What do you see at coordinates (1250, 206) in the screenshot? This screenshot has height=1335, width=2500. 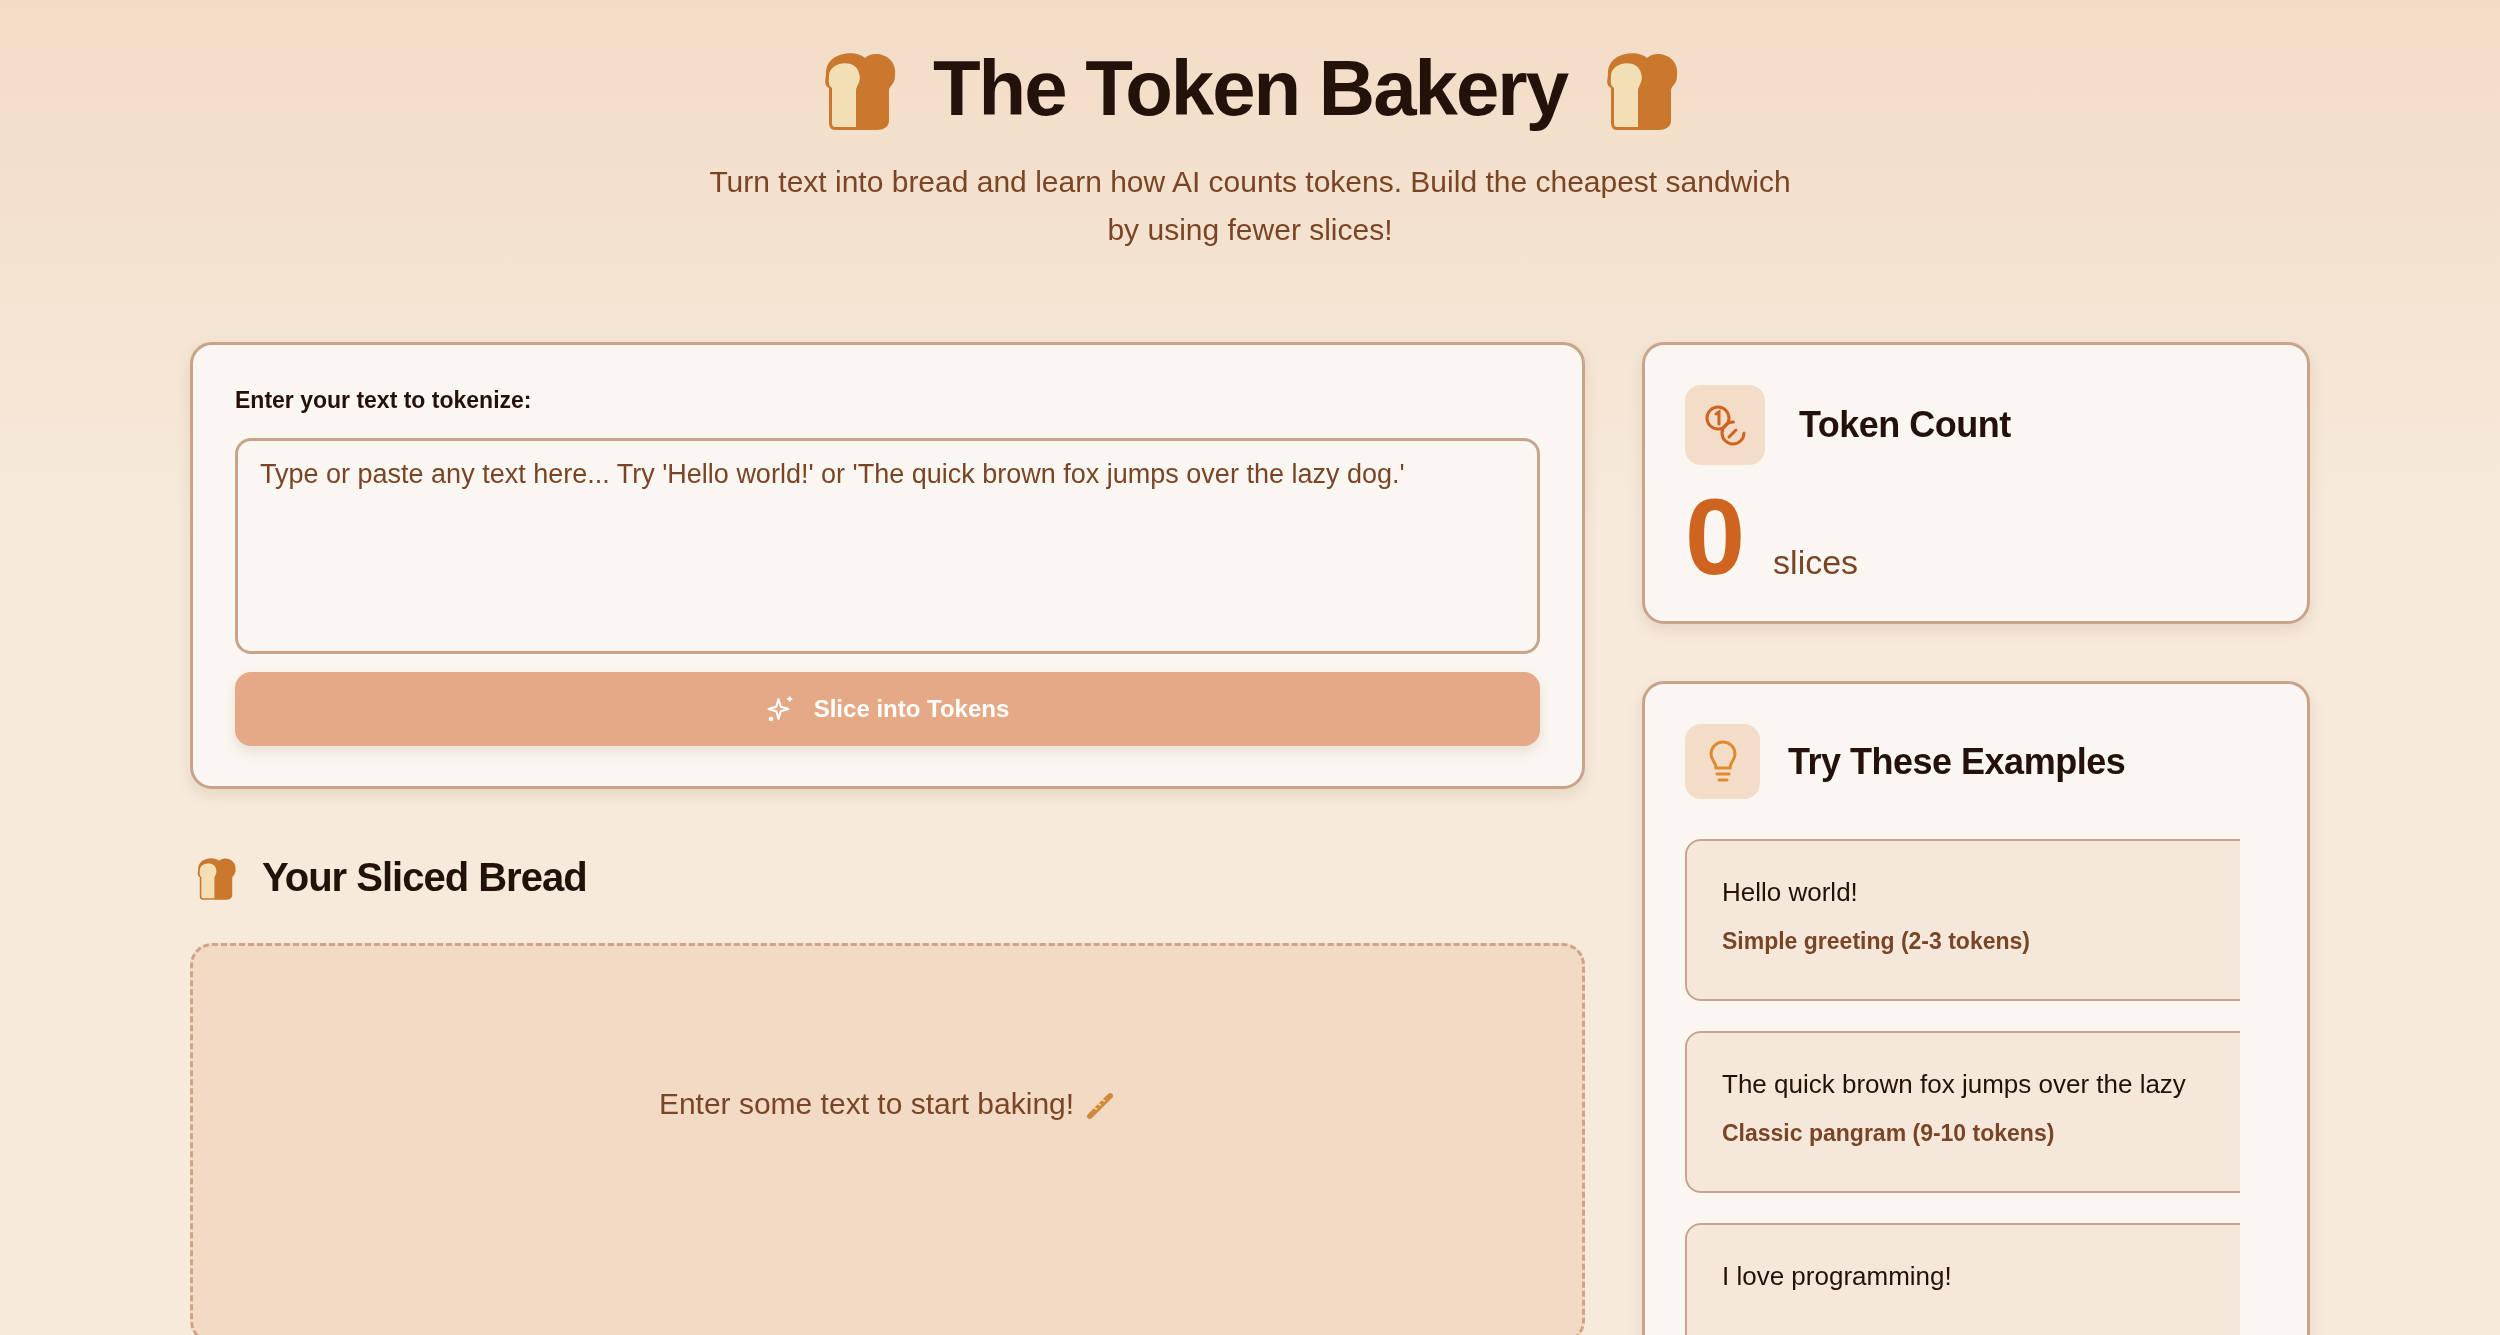 I see `page-subtitle: Turn text into bread and learn how AI counts tokens. Build the cheapest sandwich by using fewer slices!` at bounding box center [1250, 206].